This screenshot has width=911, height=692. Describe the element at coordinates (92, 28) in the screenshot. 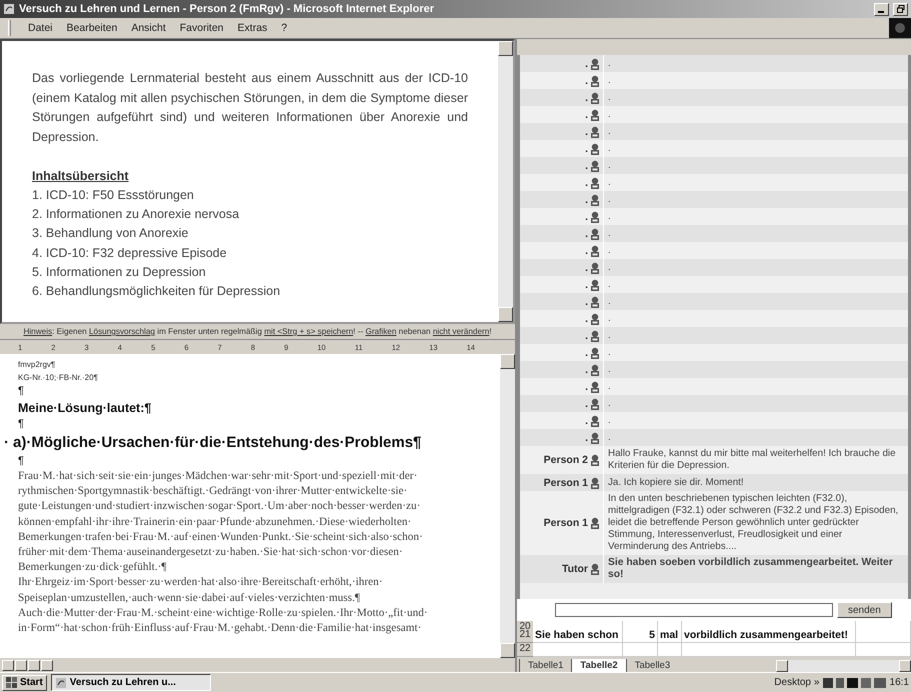

I see `menu-item: Bearbeiten` at that location.